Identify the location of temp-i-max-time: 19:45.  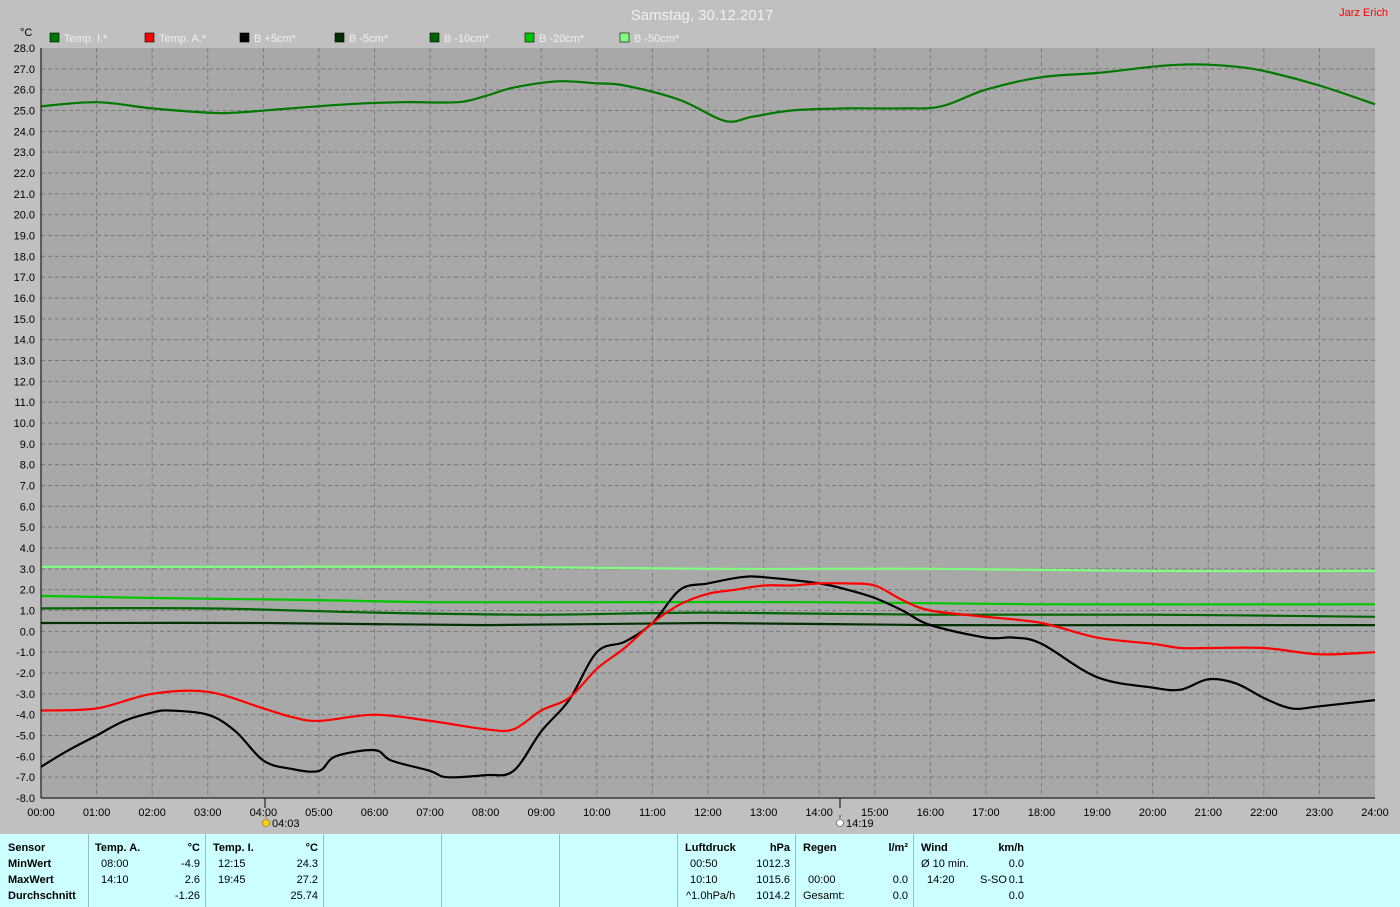
(232, 880).